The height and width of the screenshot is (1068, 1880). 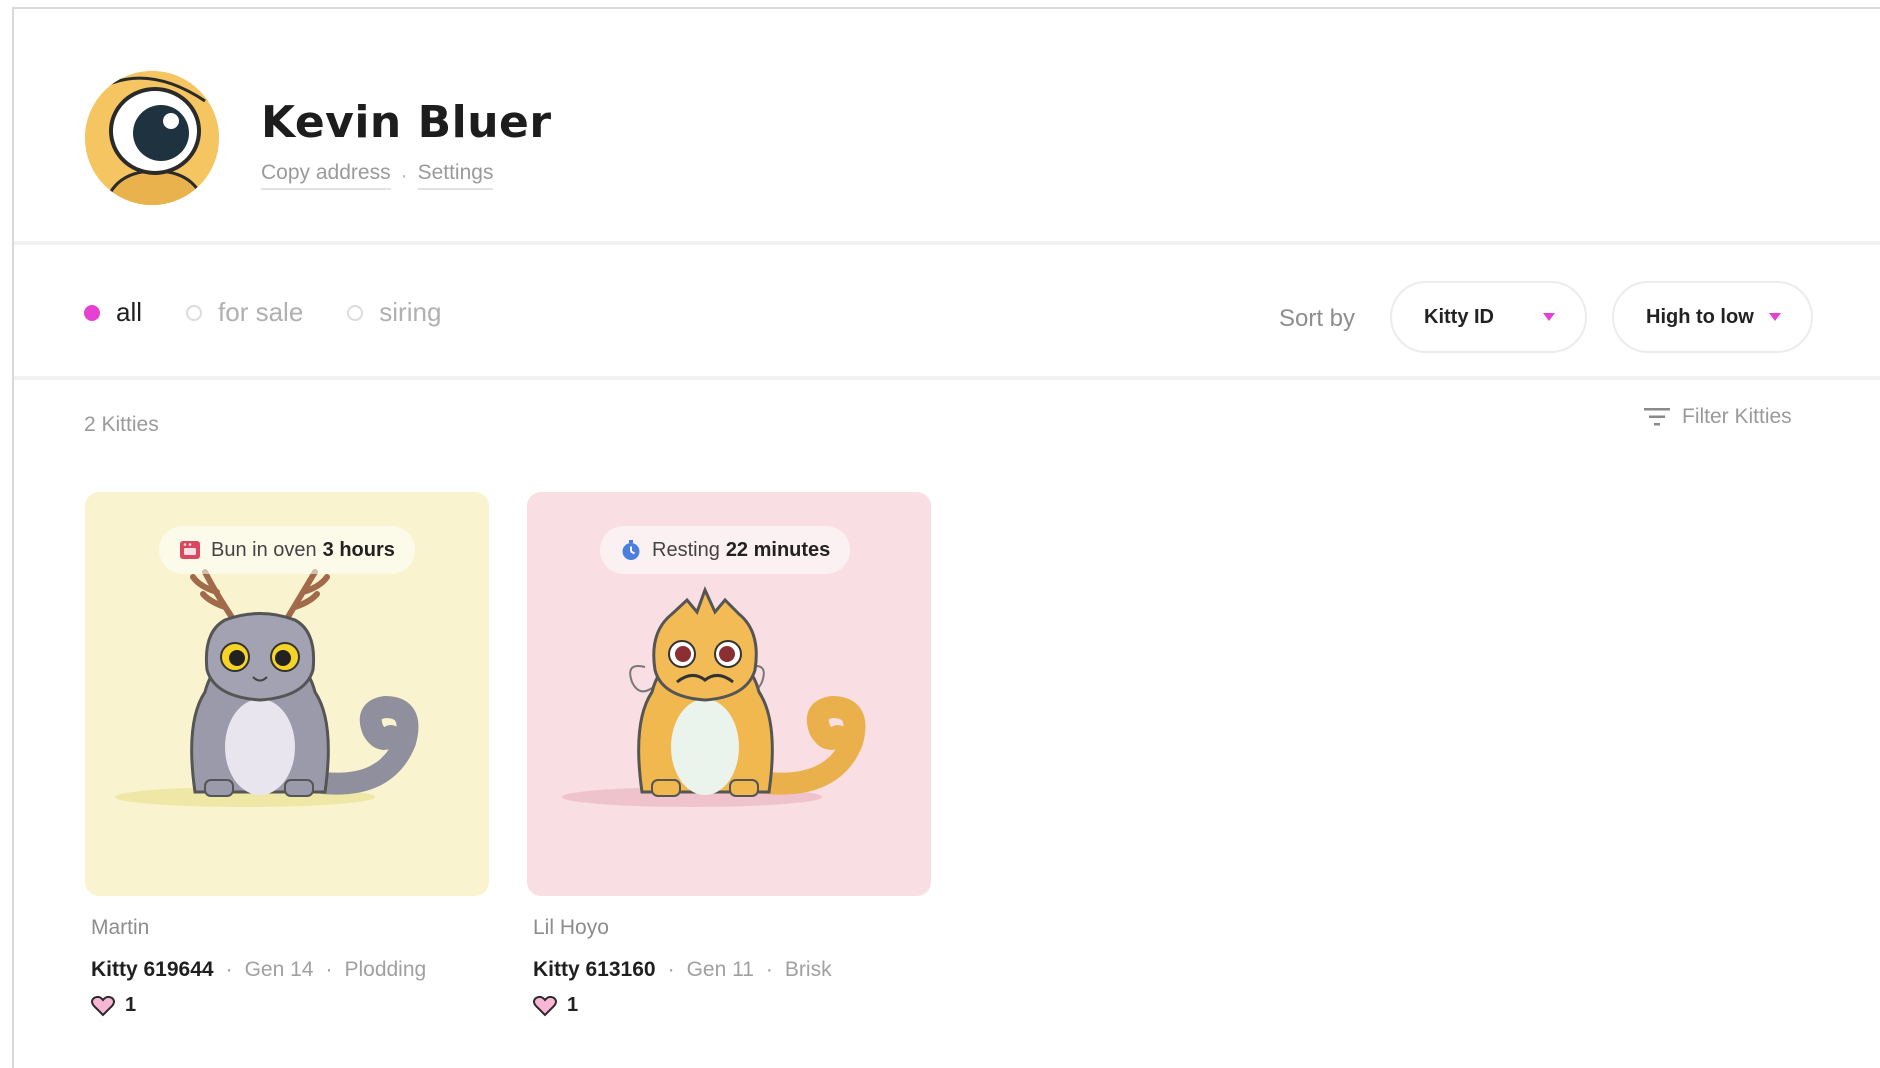 What do you see at coordinates (1317, 318) in the screenshot?
I see `sort-label: Sort by` at bounding box center [1317, 318].